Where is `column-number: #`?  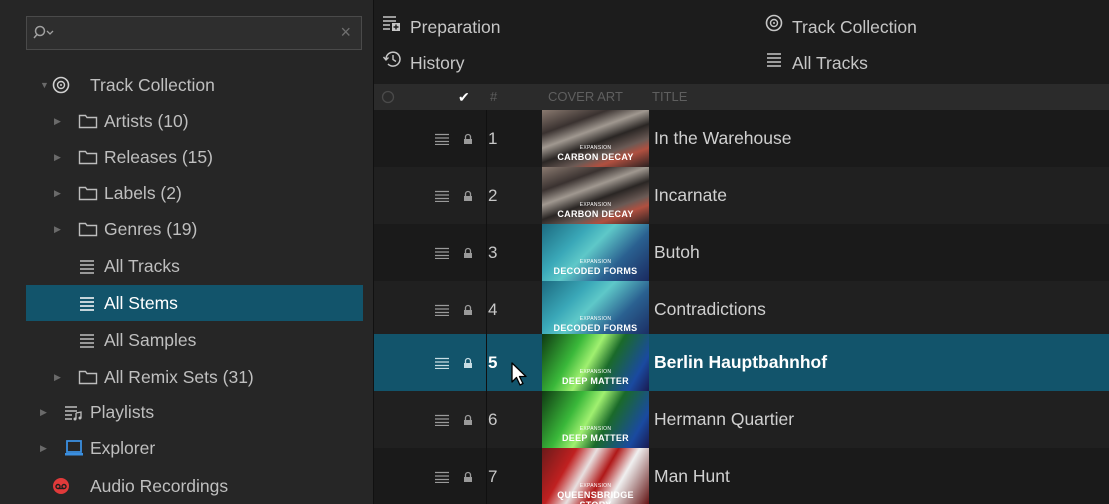 column-number: # is located at coordinates (493, 97).